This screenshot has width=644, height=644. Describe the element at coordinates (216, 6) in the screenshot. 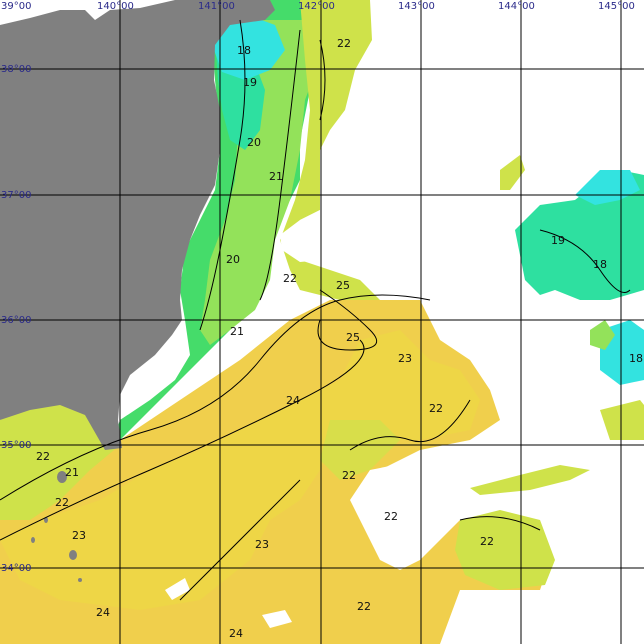

I see `lon-label-141: 141°00` at that location.